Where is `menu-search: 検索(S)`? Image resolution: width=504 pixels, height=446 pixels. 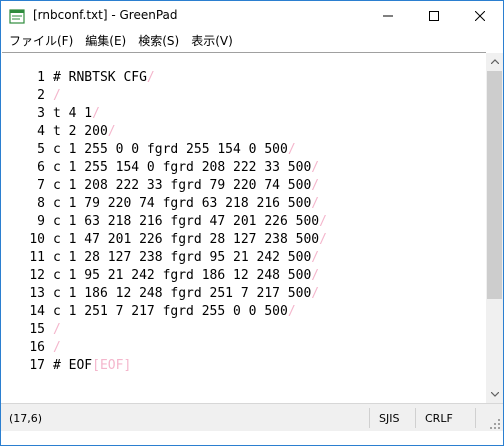 menu-search: 検索(S) is located at coordinates (158, 41).